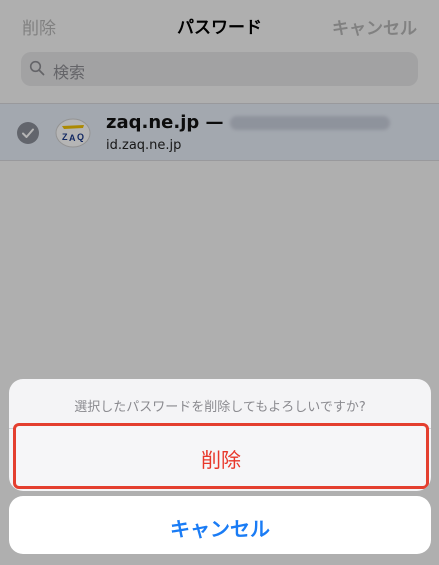  What do you see at coordinates (220, 407) in the screenshot?
I see `action-sheet-message: 選択したパスワードを削除してもよろしいですか?` at bounding box center [220, 407].